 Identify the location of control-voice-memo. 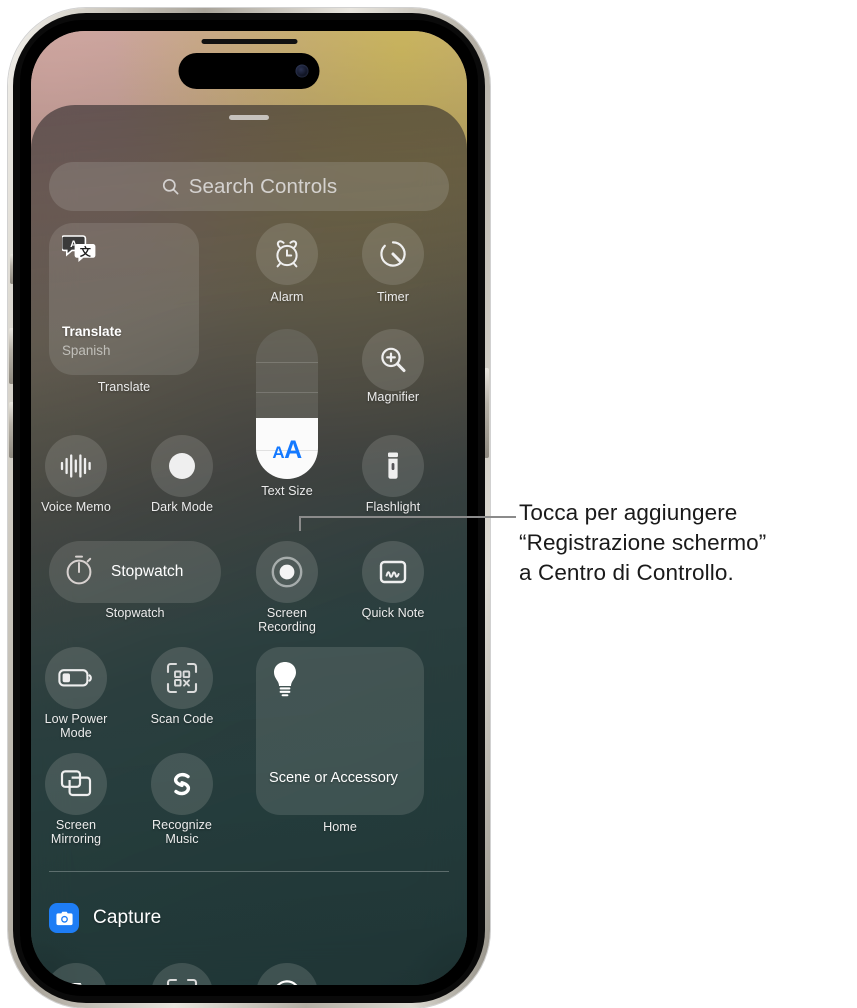
(76, 466).